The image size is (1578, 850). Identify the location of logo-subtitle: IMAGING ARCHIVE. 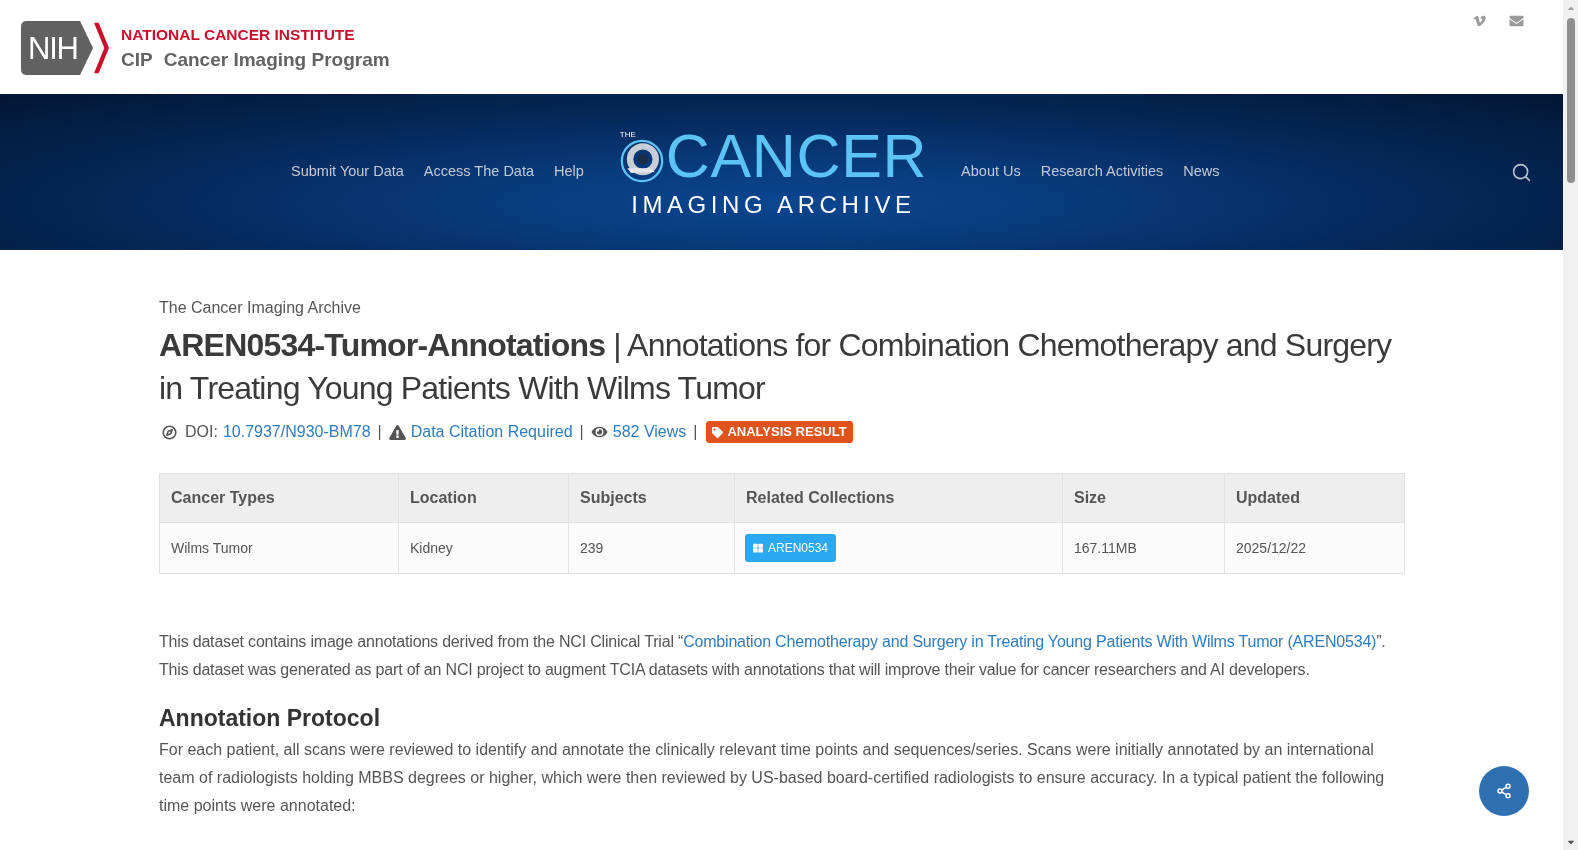
(773, 205).